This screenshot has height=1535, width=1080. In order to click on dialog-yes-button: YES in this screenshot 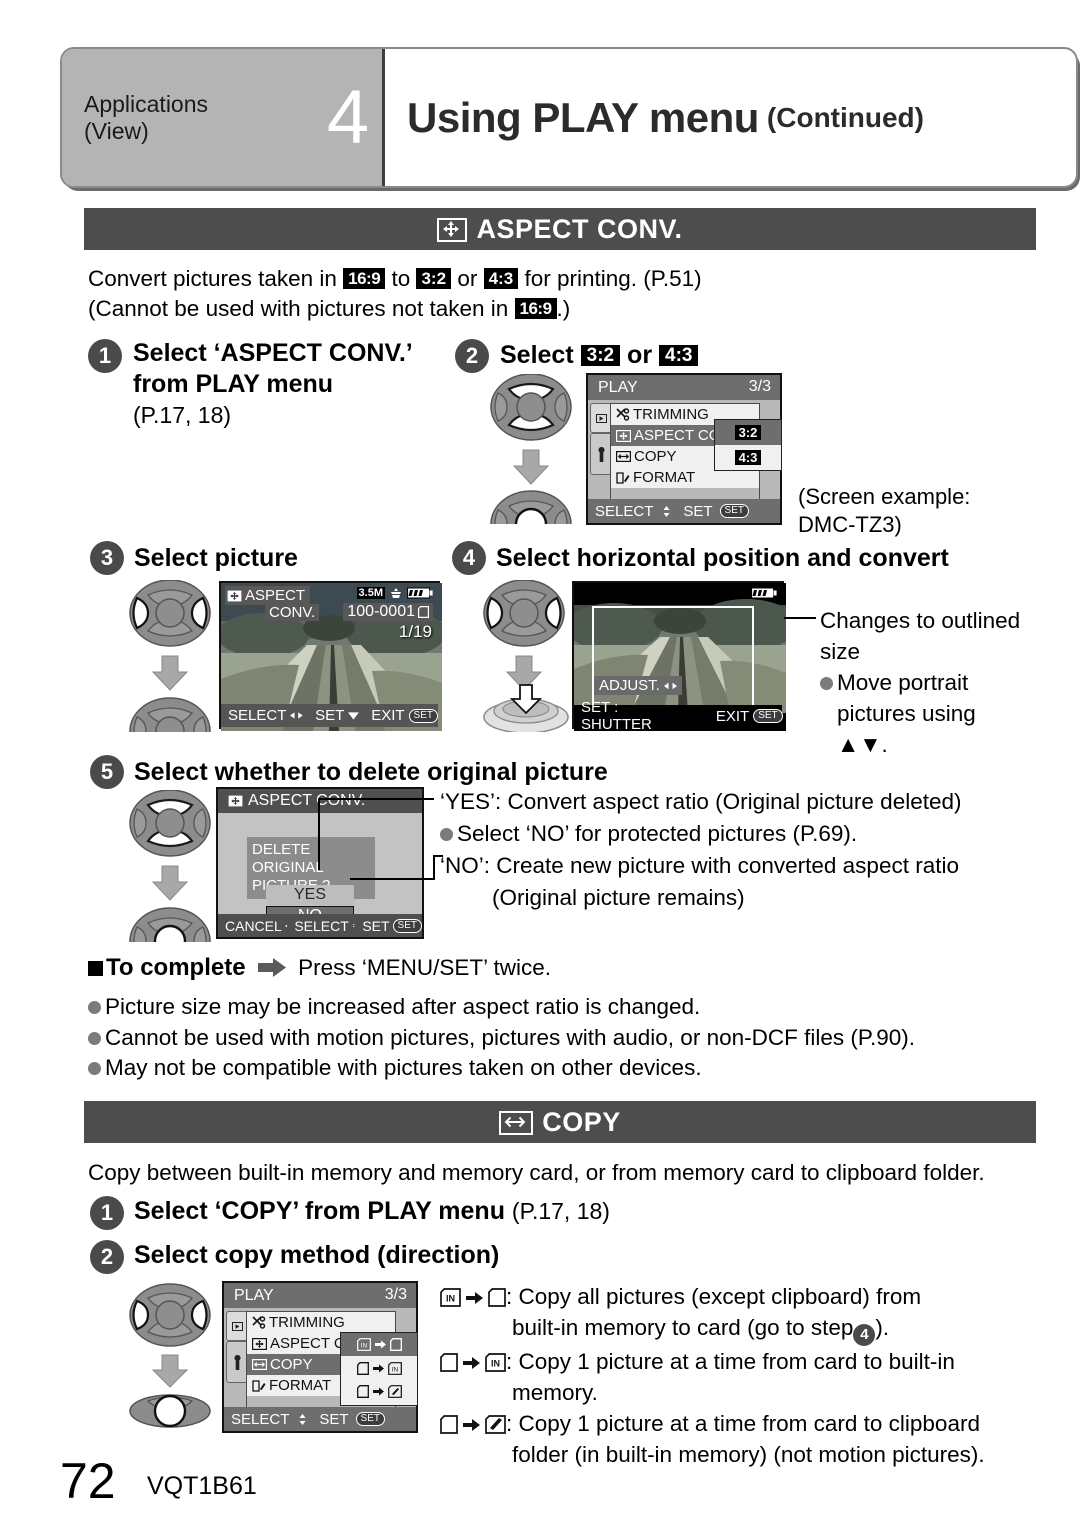, I will do `click(310, 895)`.